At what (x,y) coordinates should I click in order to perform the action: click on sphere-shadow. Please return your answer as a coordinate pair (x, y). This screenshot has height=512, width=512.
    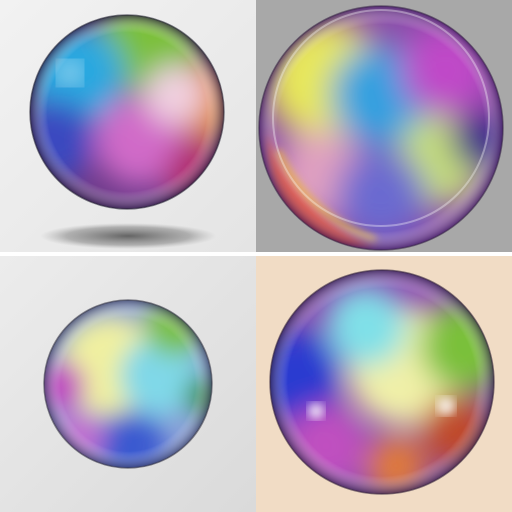
    Looking at the image, I should click on (128, 236).